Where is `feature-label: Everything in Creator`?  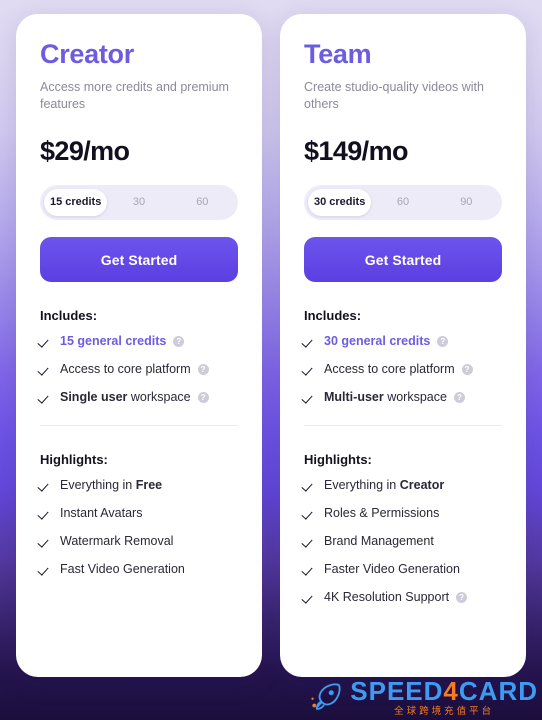 feature-label: Everything in Creator is located at coordinates (384, 485).